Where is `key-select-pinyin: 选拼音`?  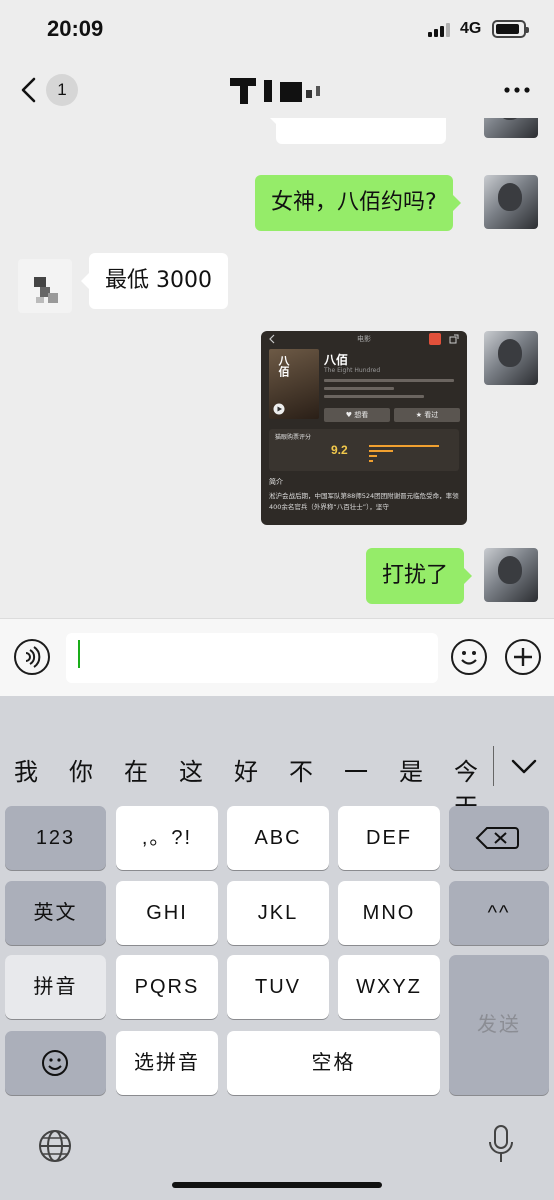
key-select-pinyin: 选拼音 is located at coordinates (167, 1063).